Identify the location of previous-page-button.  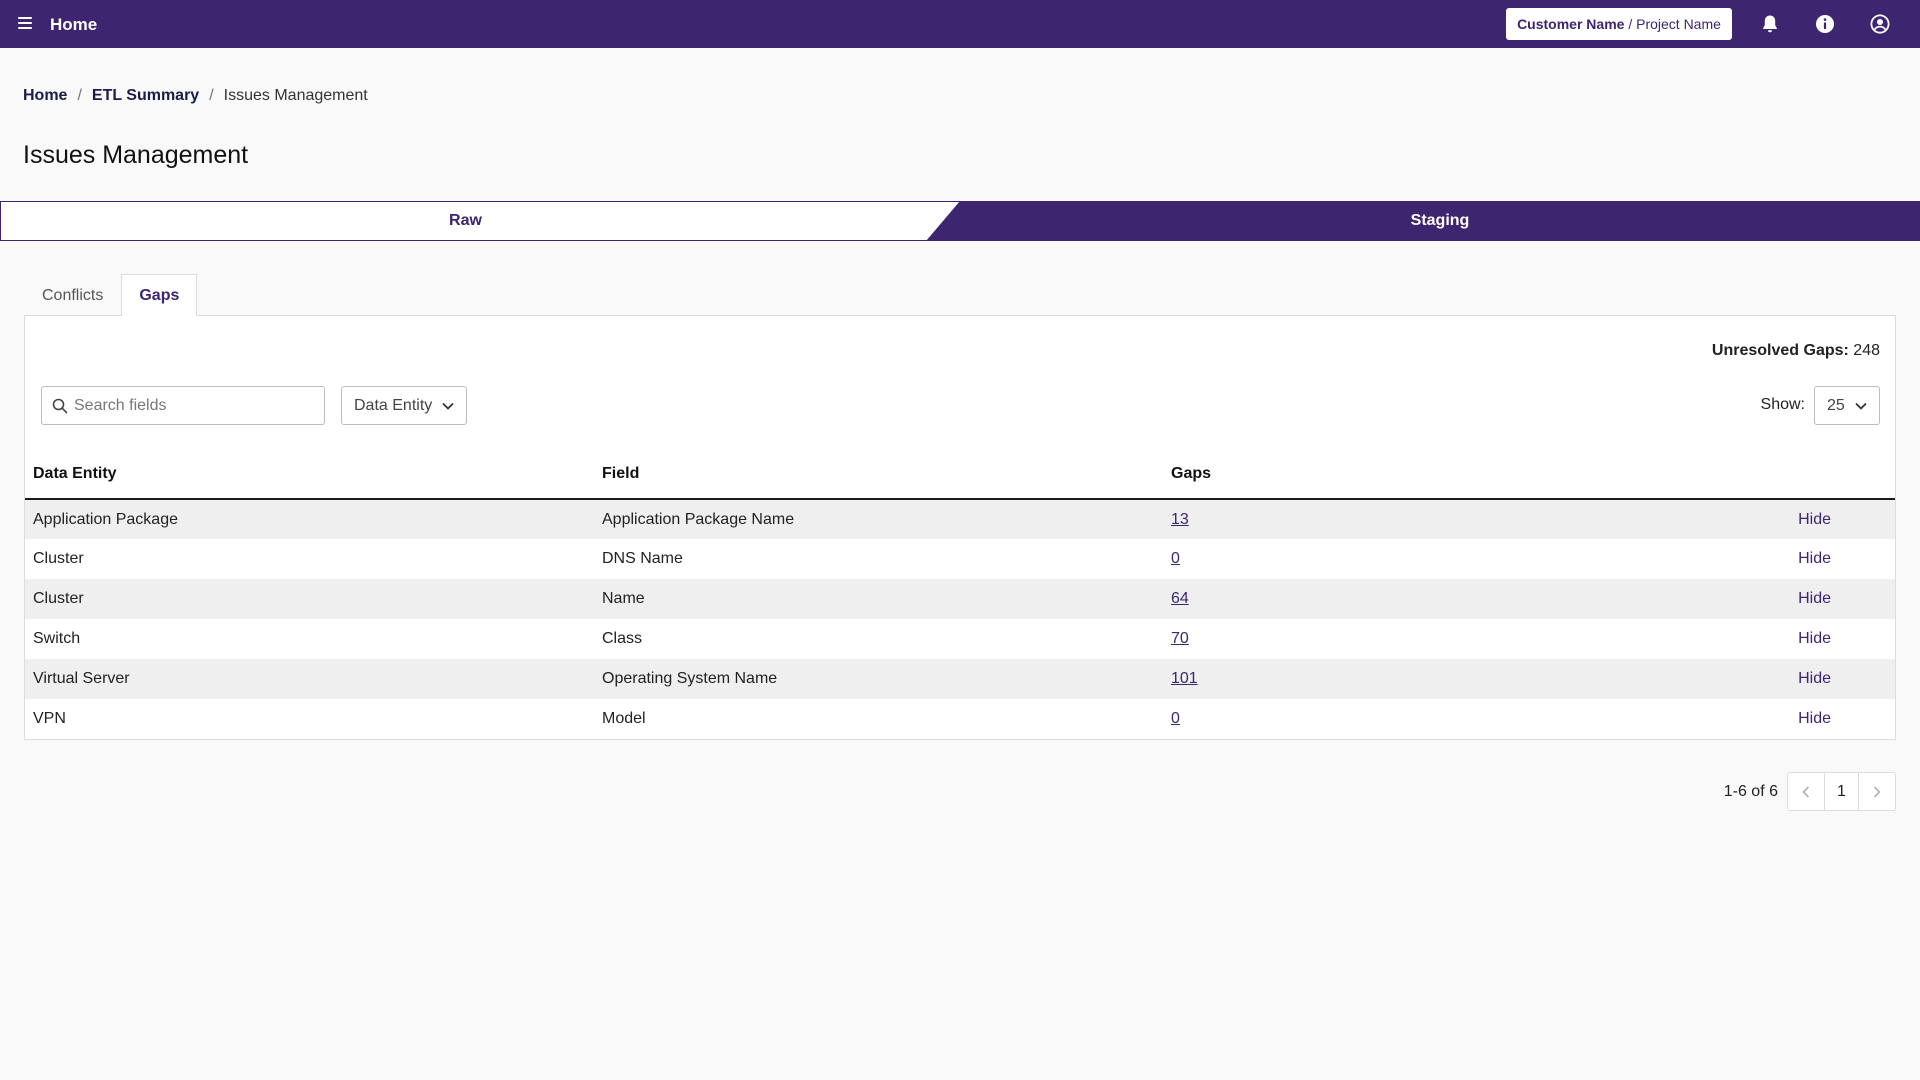
(1806, 791).